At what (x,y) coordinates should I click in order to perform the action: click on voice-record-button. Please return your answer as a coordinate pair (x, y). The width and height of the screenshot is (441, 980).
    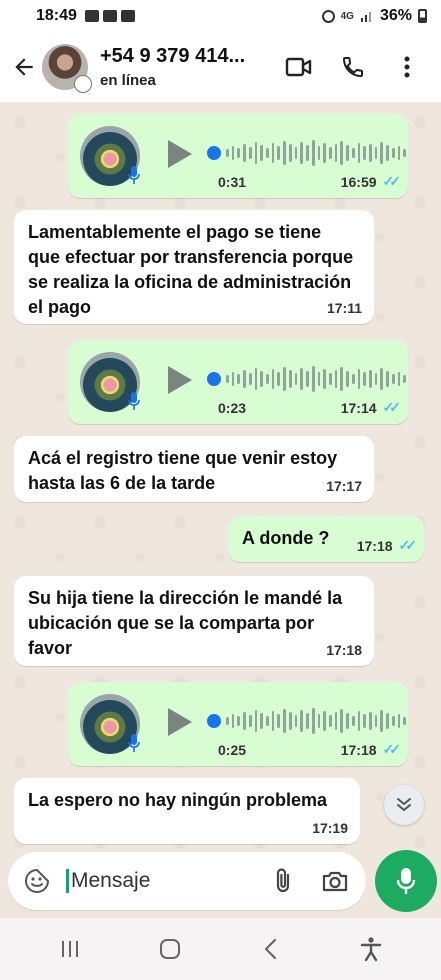
    Looking at the image, I should click on (406, 881).